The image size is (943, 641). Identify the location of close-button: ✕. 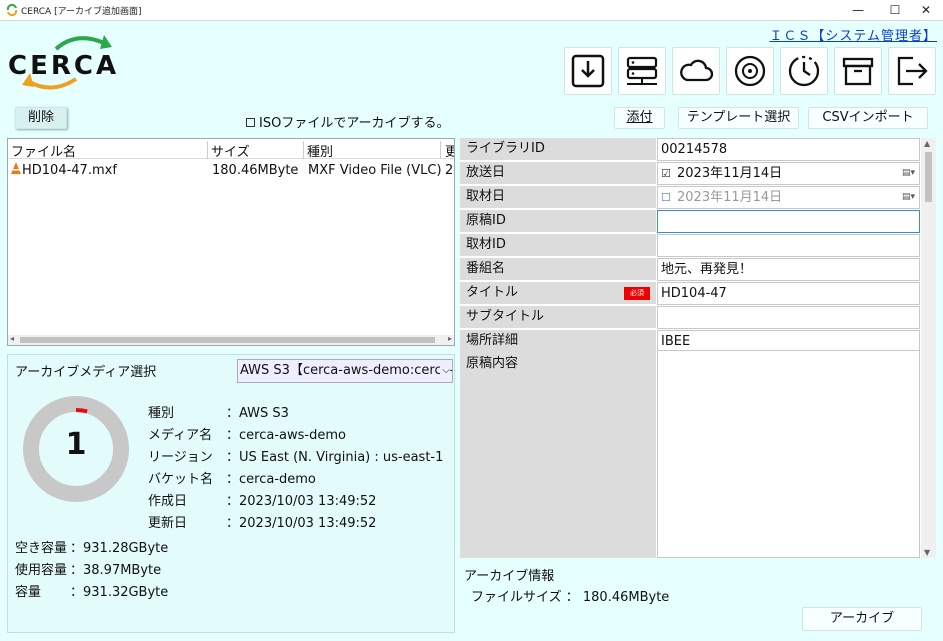
(926, 10).